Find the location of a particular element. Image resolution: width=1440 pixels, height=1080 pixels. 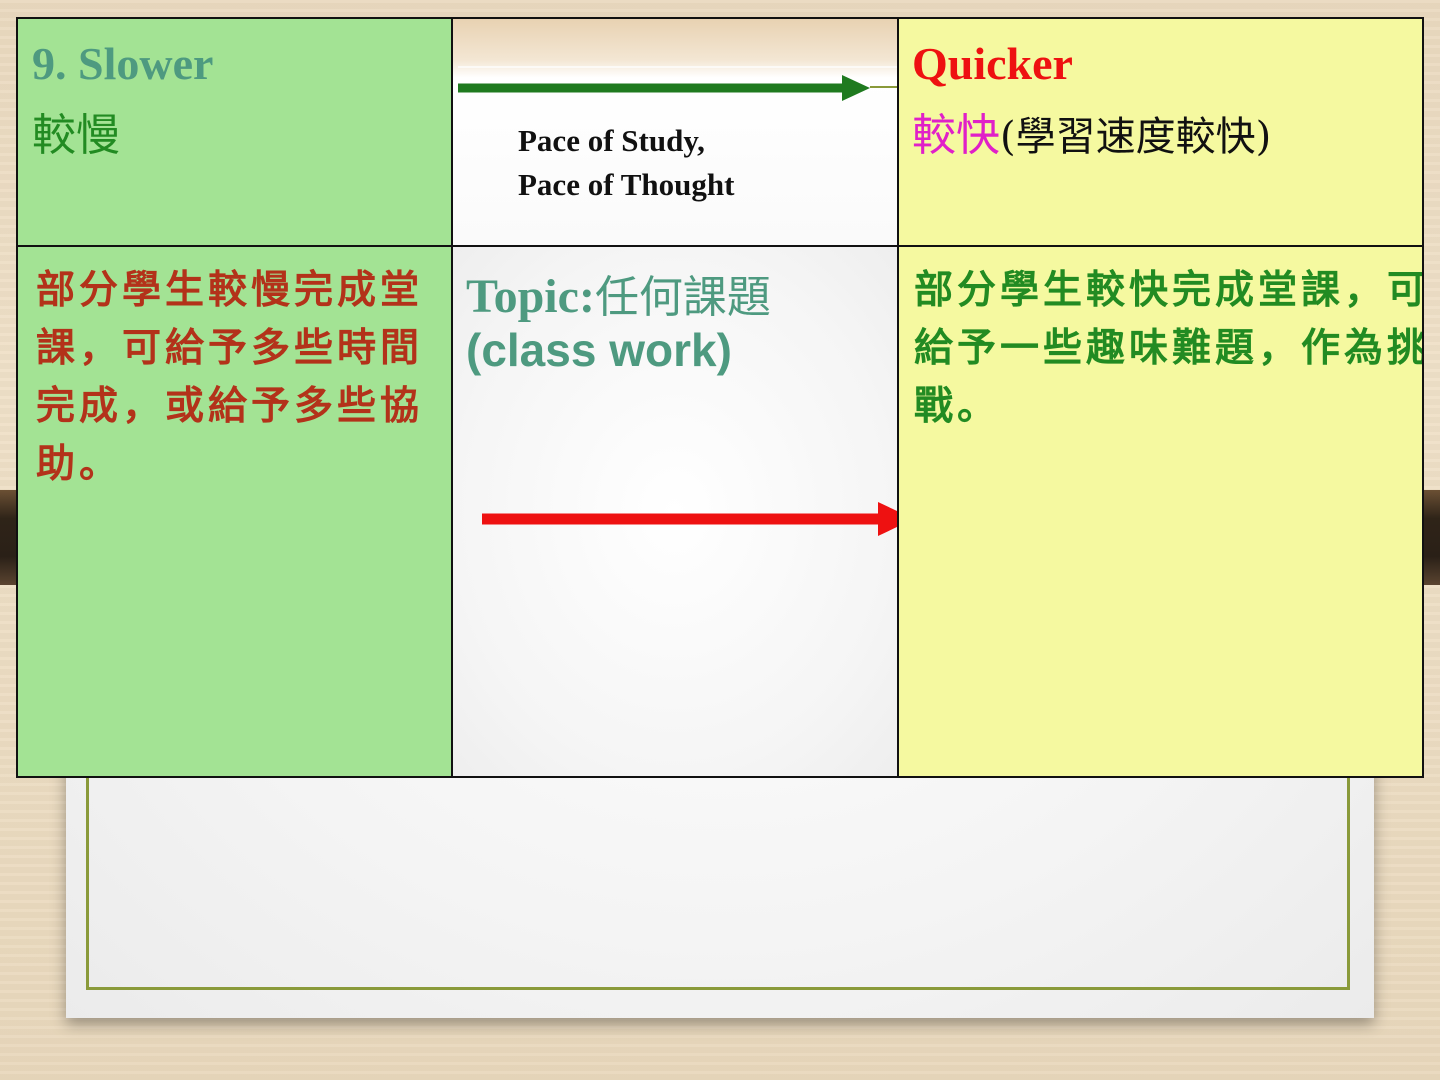

quicker-title: Quicker is located at coordinates (992, 63).